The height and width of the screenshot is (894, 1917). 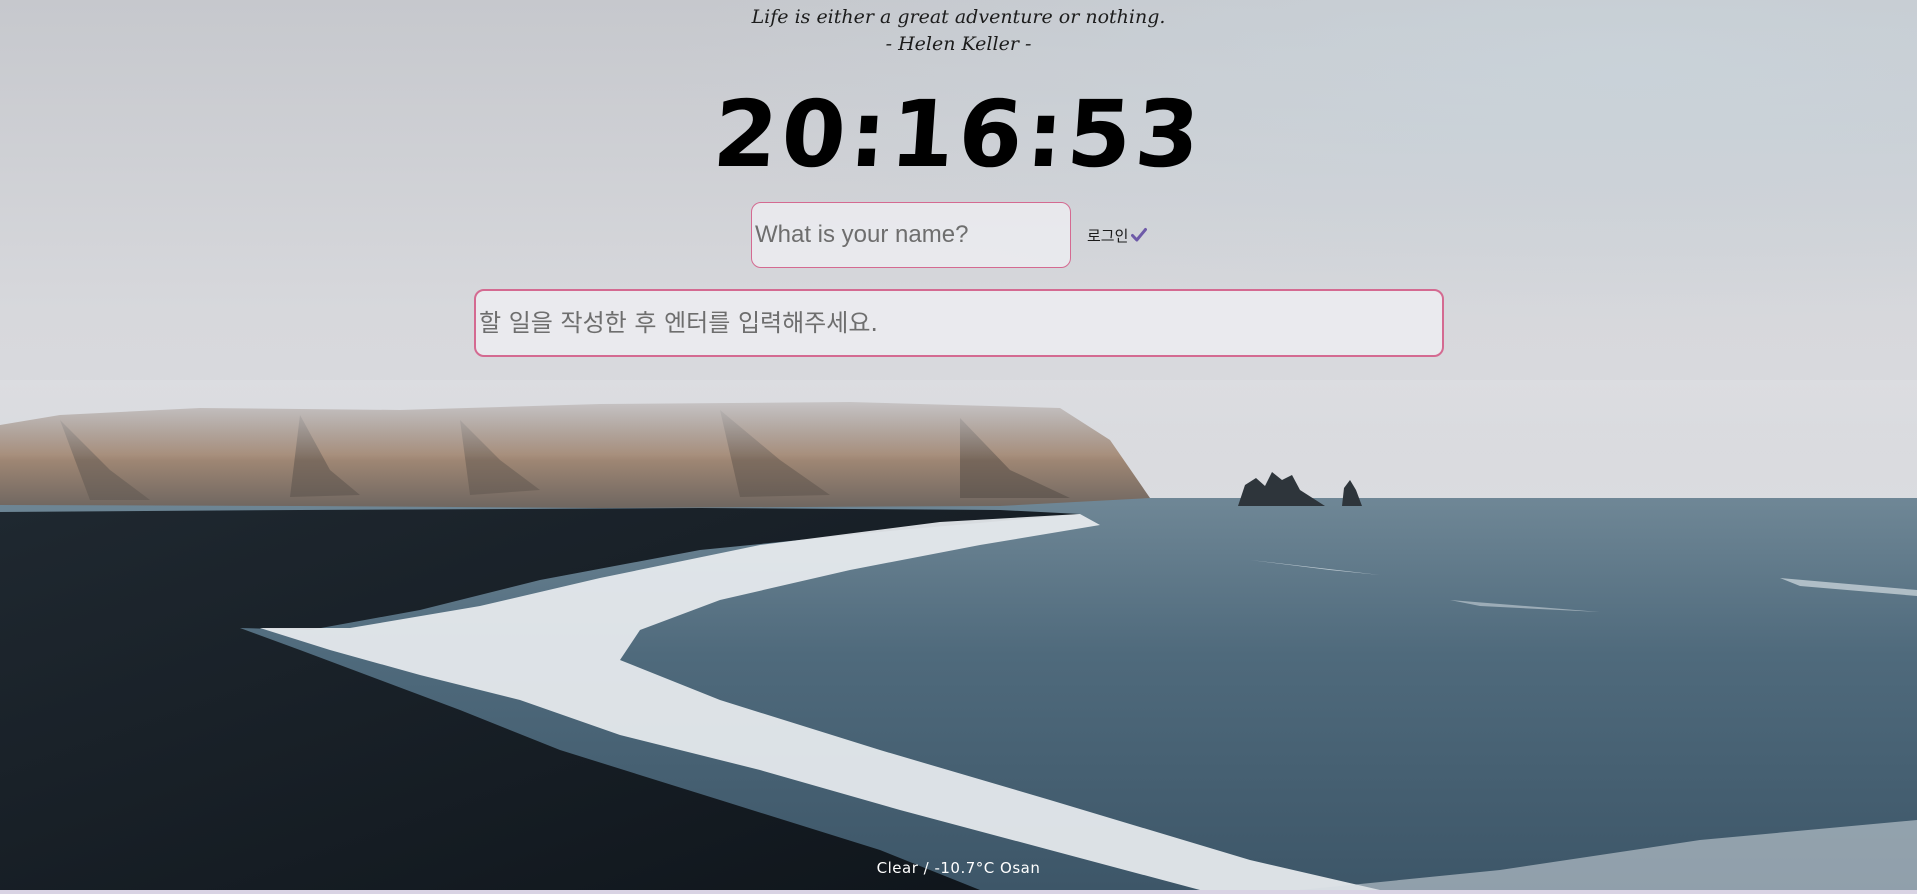 I want to click on login-button-label: 로그인, so click(x=1108, y=235).